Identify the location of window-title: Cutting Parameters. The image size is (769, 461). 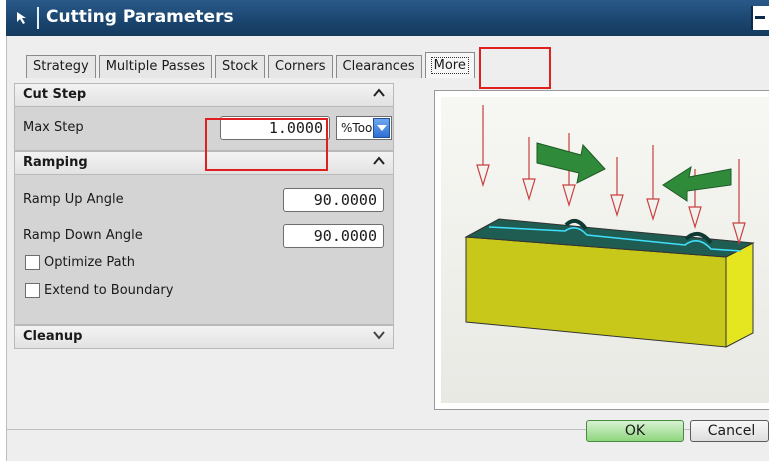
(140, 17).